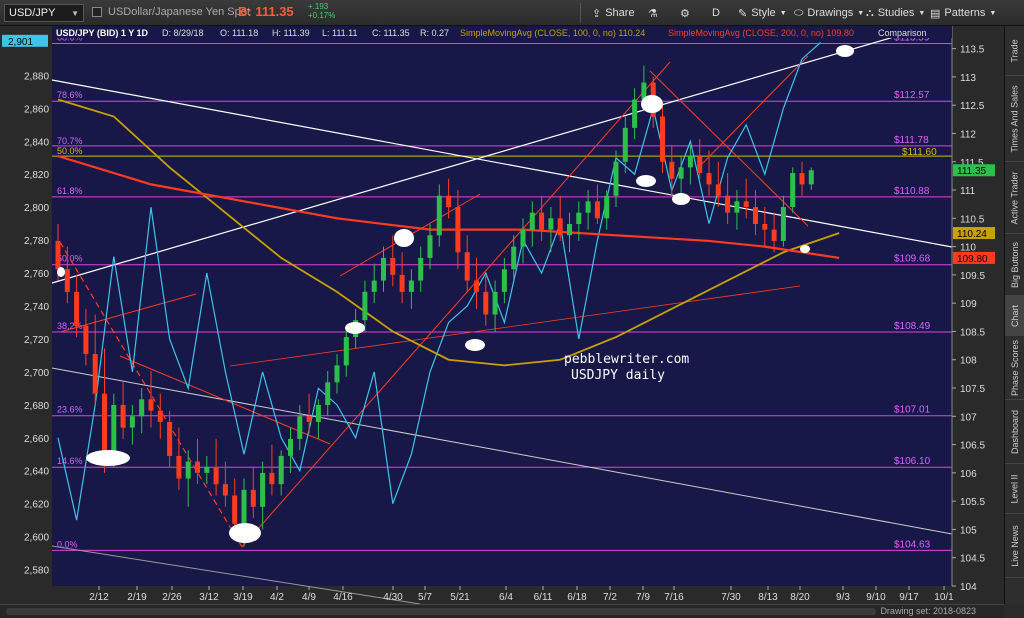 This screenshot has width=1024, height=618. I want to click on patterns-button: ▤ Patterns ▼, so click(963, 13).